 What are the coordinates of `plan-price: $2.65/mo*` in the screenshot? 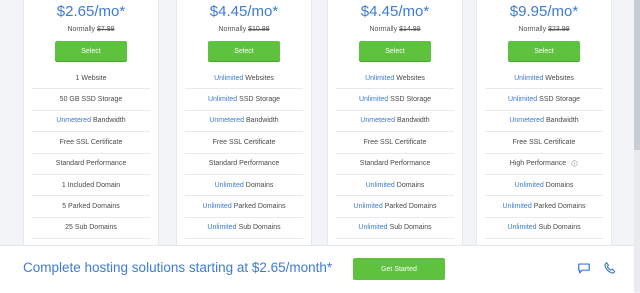 It's located at (91, 11).